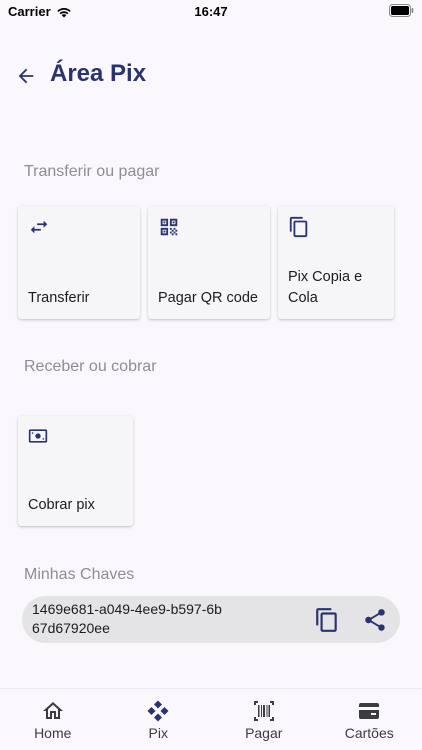 The width and height of the screenshot is (422, 750). Describe the element at coordinates (369, 719) in the screenshot. I see `nav-cartoes: Cartões` at that location.